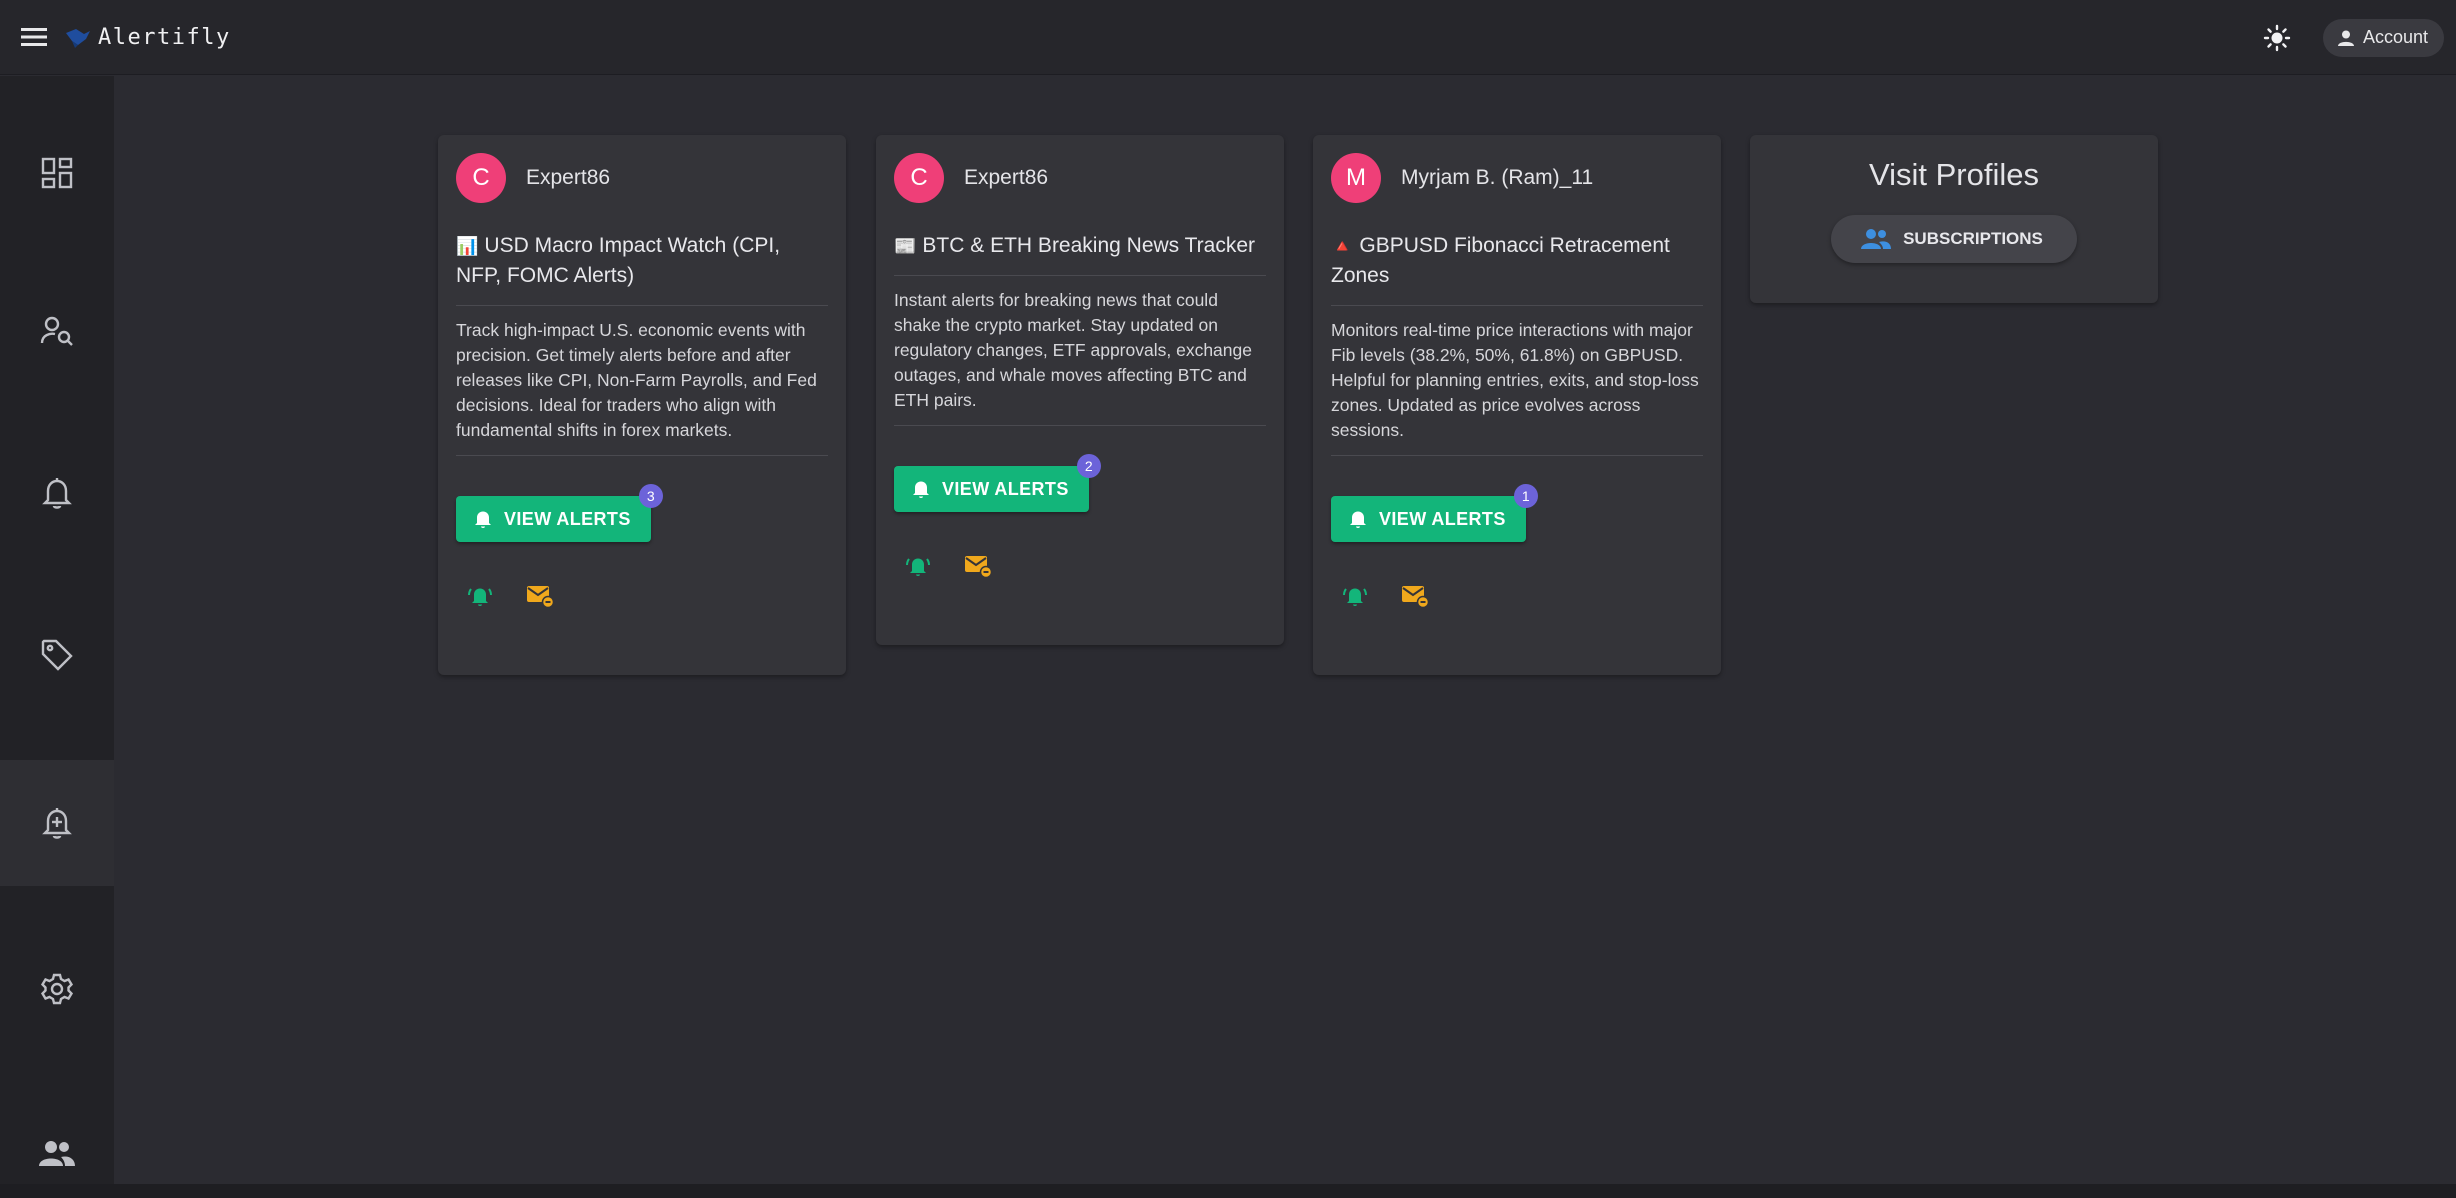 The width and height of the screenshot is (2456, 1198). I want to click on card-title: 🔺 GBPUSD Fibonacci Retracement Zones, so click(1517, 268).